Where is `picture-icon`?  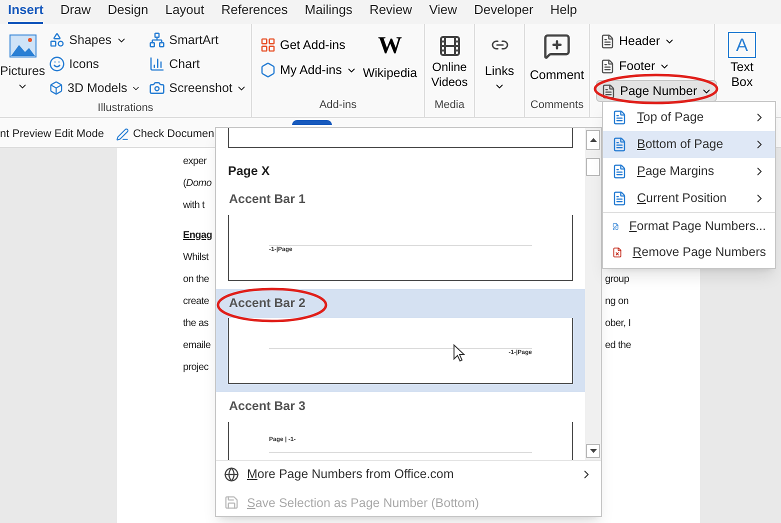
picture-icon is located at coordinates (22, 46).